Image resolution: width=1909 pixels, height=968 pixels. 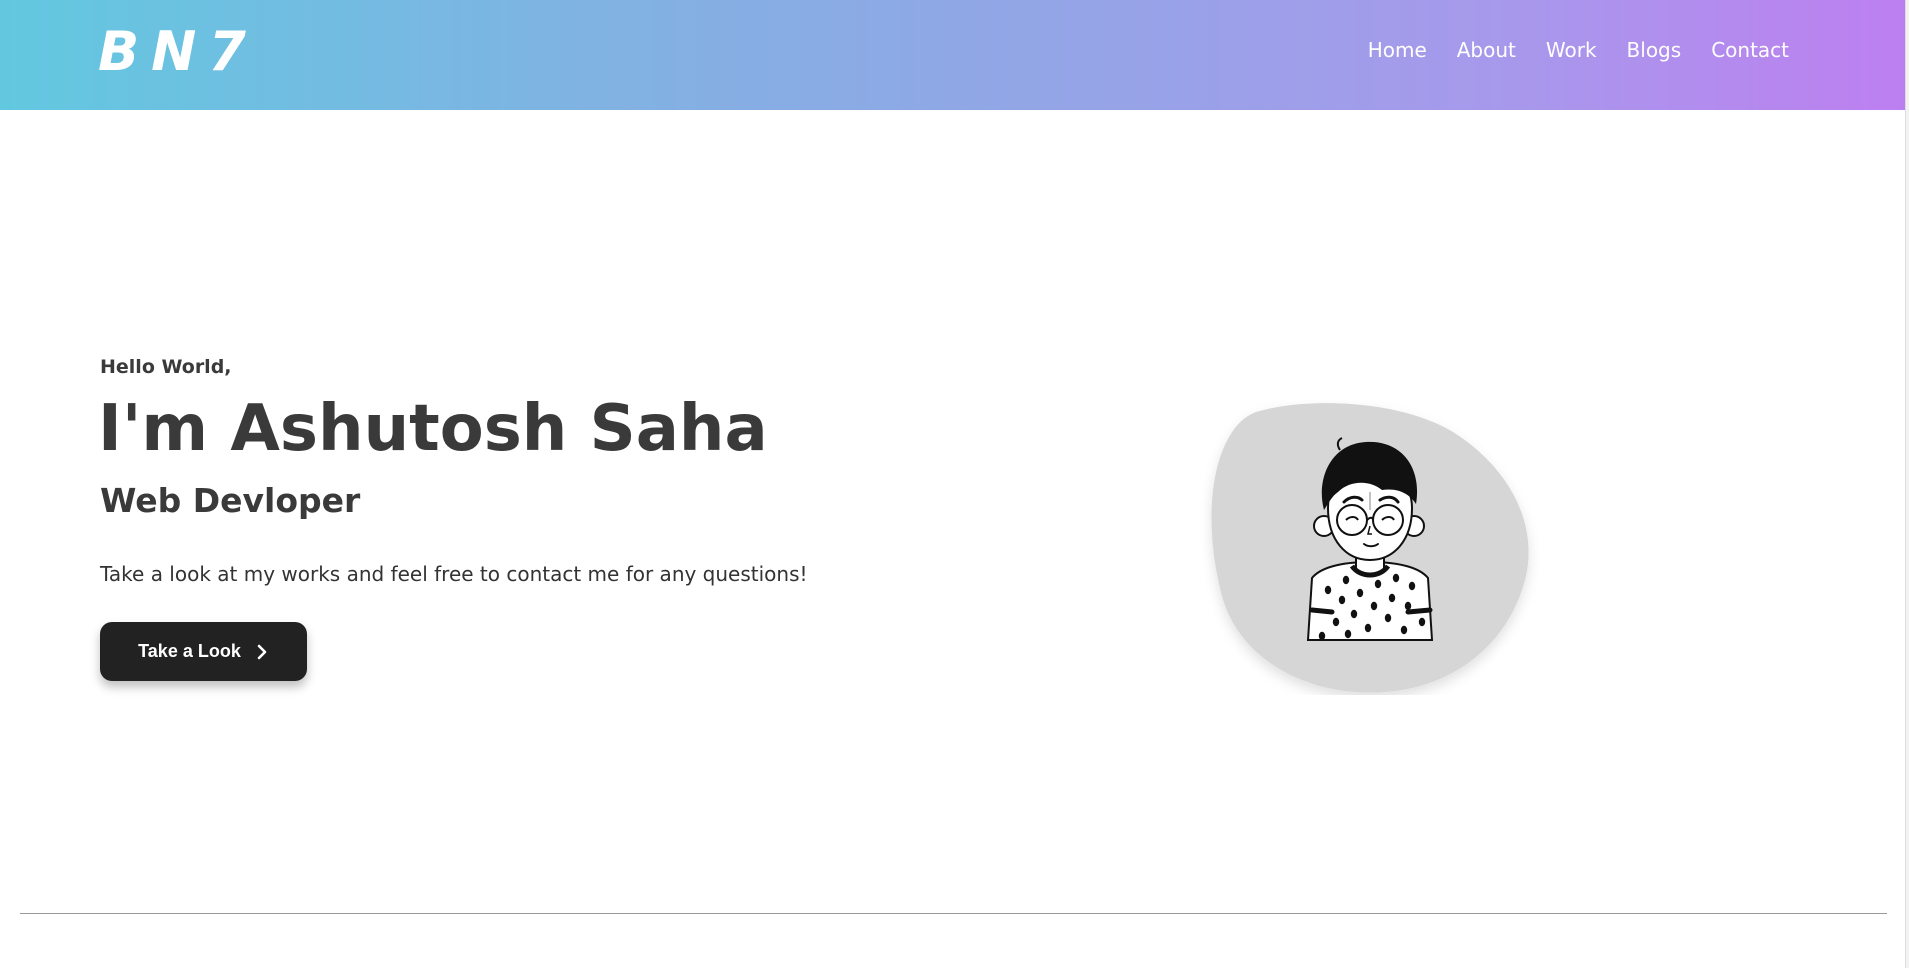 I want to click on person-avatar-icon, so click(x=1370, y=548).